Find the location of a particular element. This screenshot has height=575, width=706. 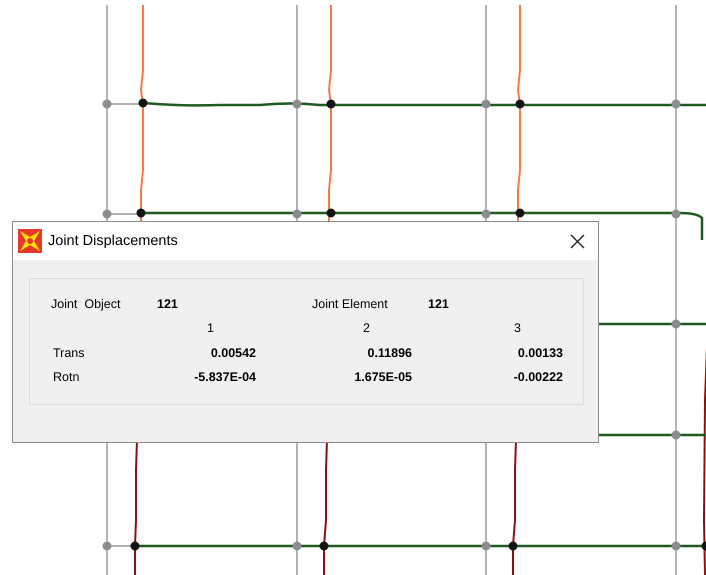

table-cell-text: 1.675E-05 is located at coordinates (382, 377).